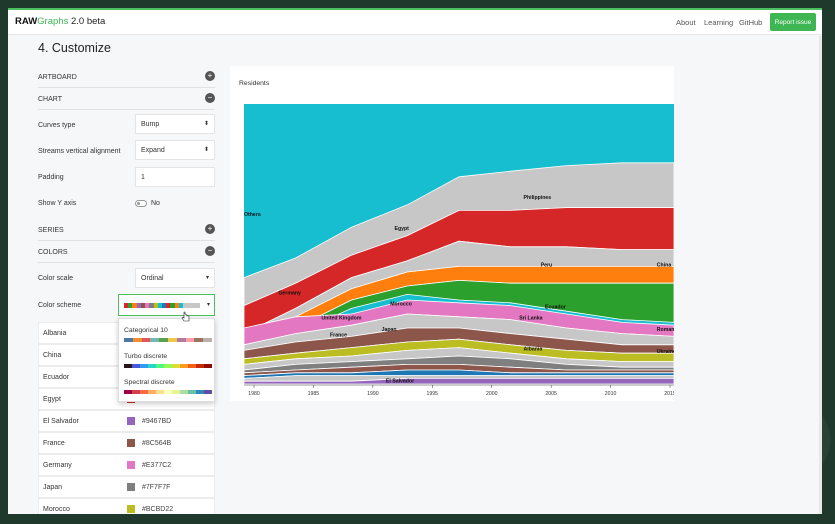 The width and height of the screenshot is (835, 524). What do you see at coordinates (175, 150) in the screenshot?
I see `streams-alignment-select: Expand ⬍` at bounding box center [175, 150].